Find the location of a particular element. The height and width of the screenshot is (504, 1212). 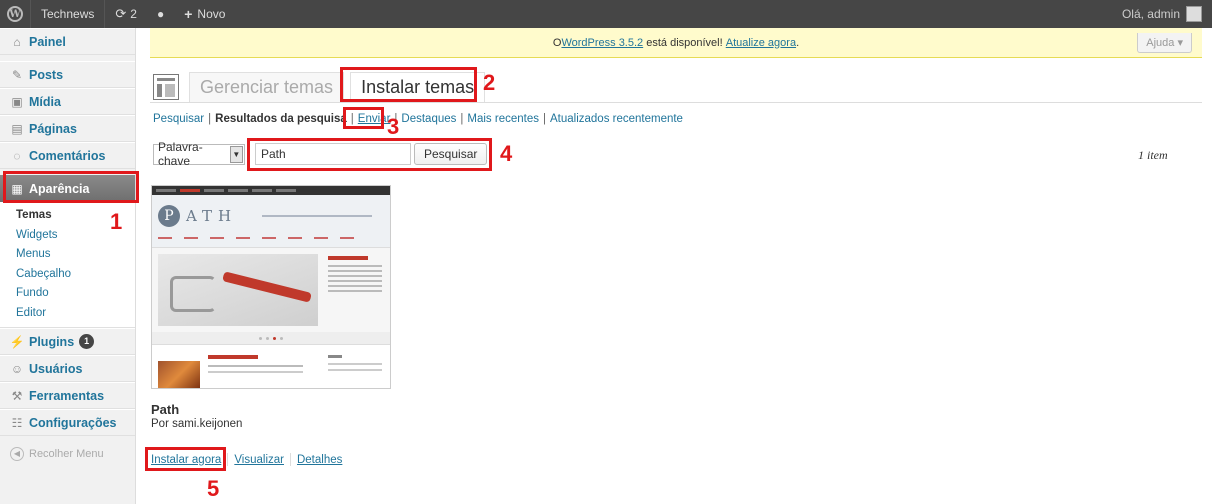

sidebar-item-label: Comentários is located at coordinates (67, 155).